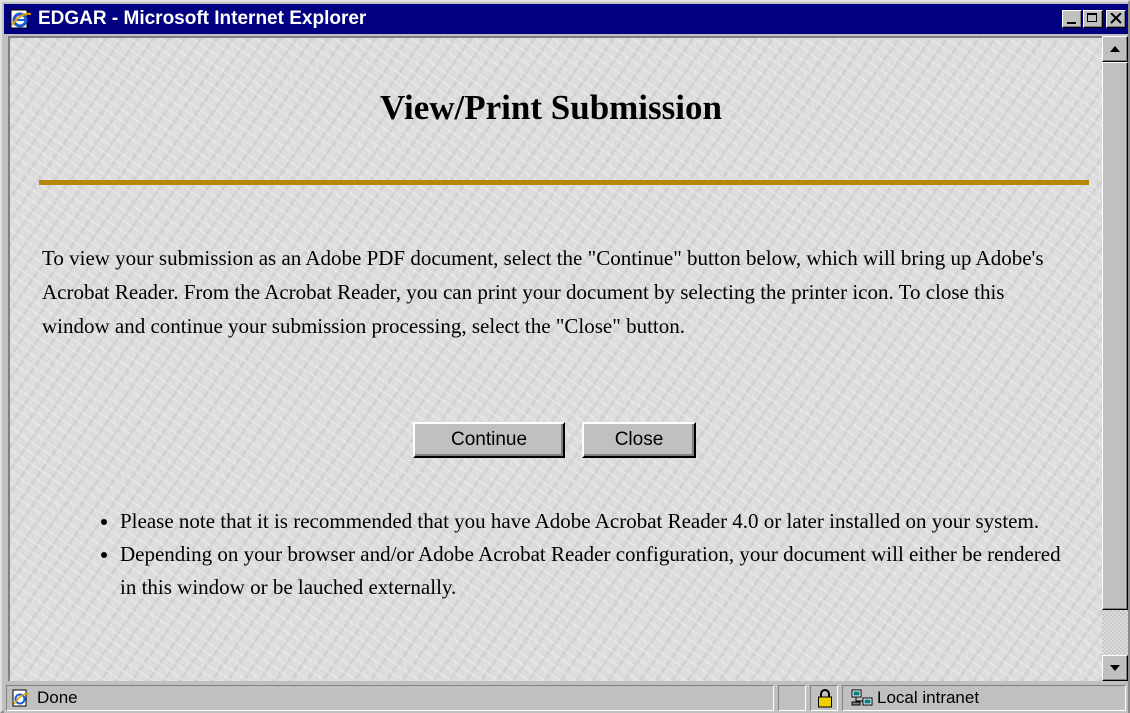 The width and height of the screenshot is (1130, 713). I want to click on status-pane: Done, so click(390, 698).